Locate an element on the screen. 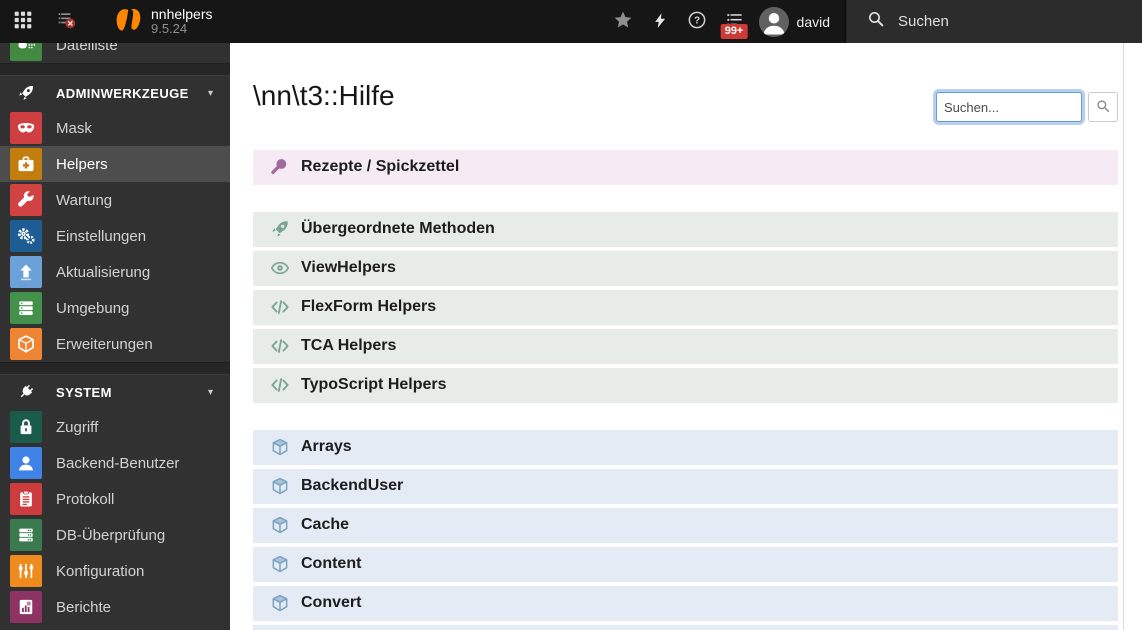  wrench-icon is located at coordinates (26, 200).